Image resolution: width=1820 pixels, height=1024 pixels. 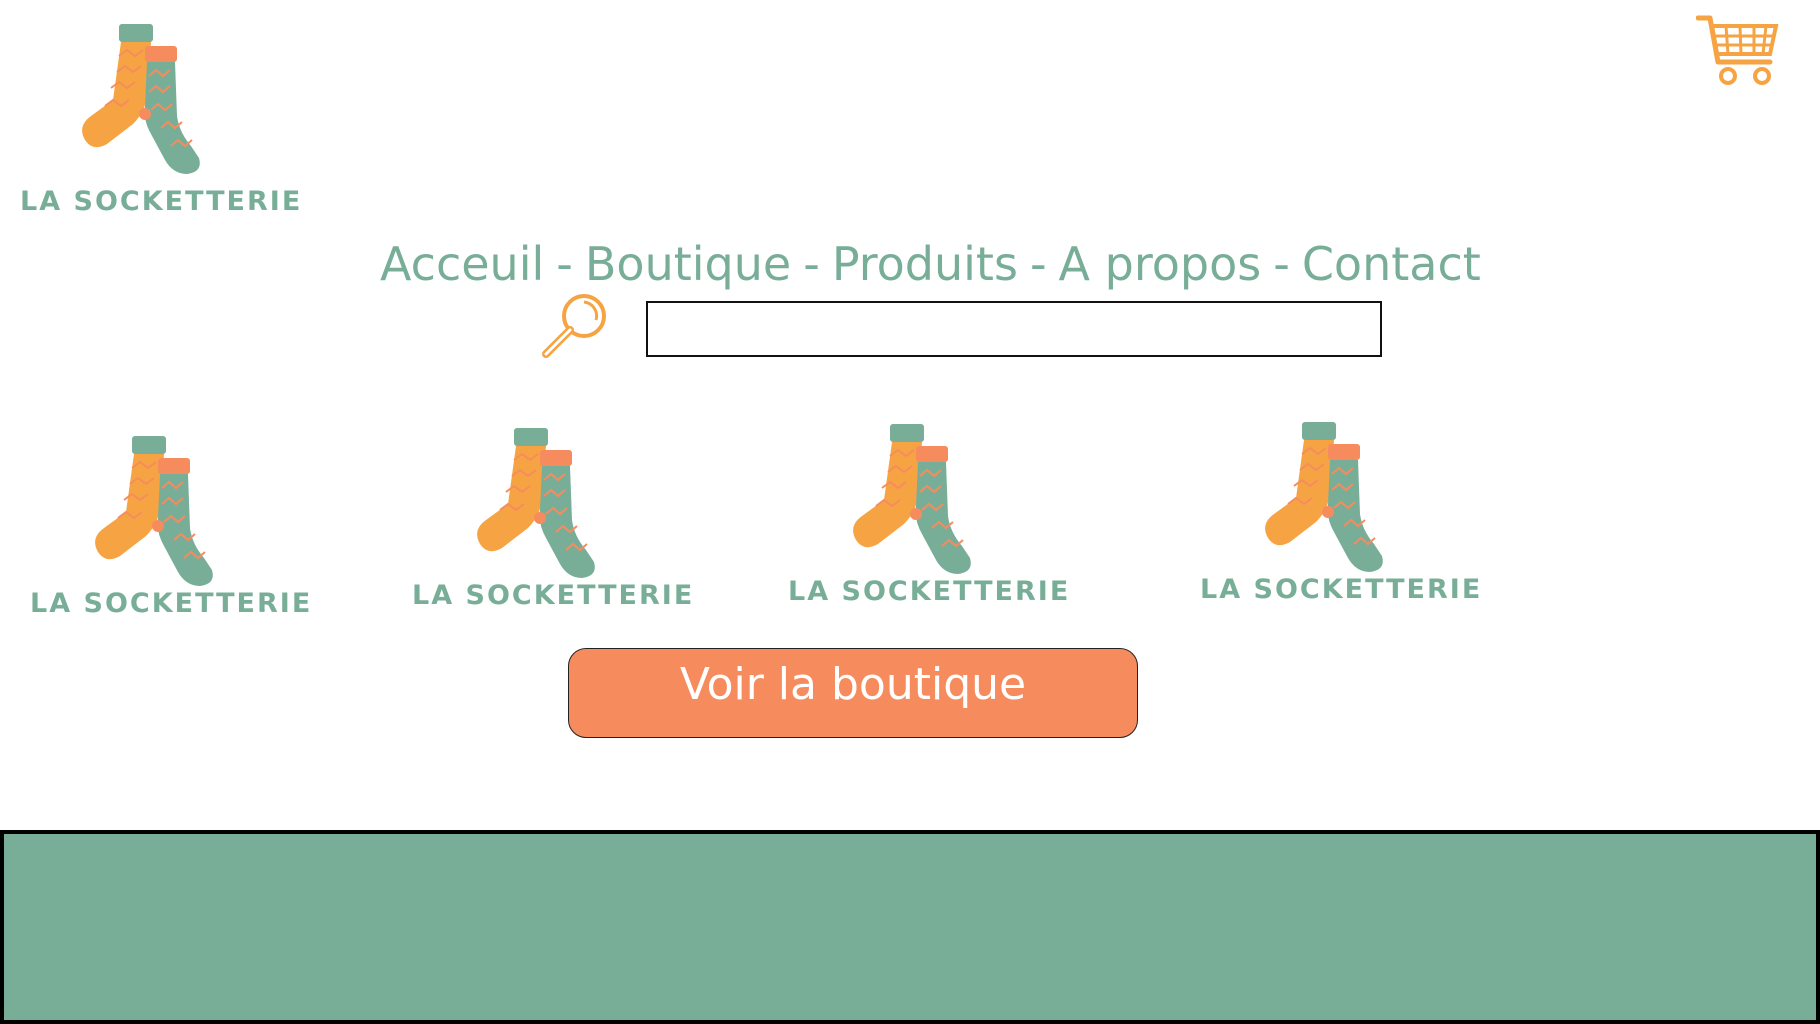 What do you see at coordinates (1160, 264) in the screenshot?
I see `nav-item-a-propos: A propos` at bounding box center [1160, 264].